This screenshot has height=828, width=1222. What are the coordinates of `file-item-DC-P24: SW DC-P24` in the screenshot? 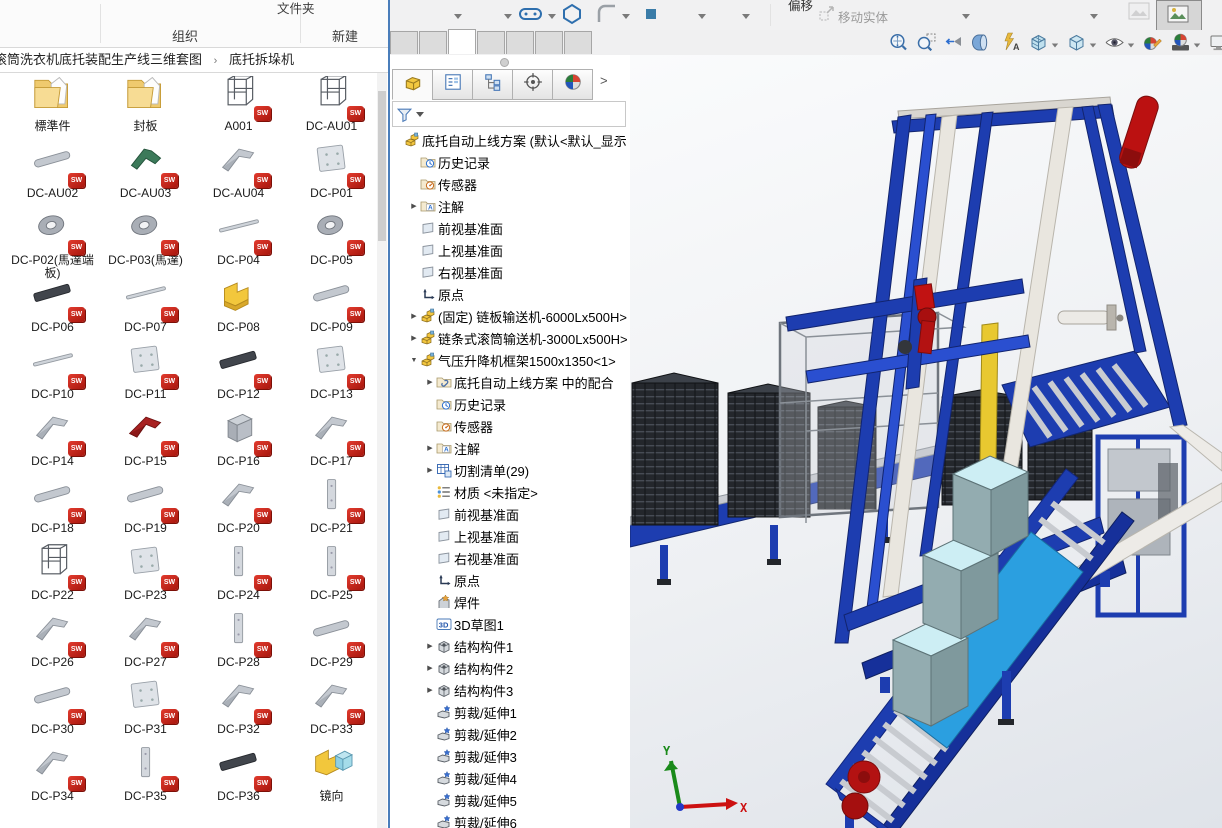 It's located at (238, 578).